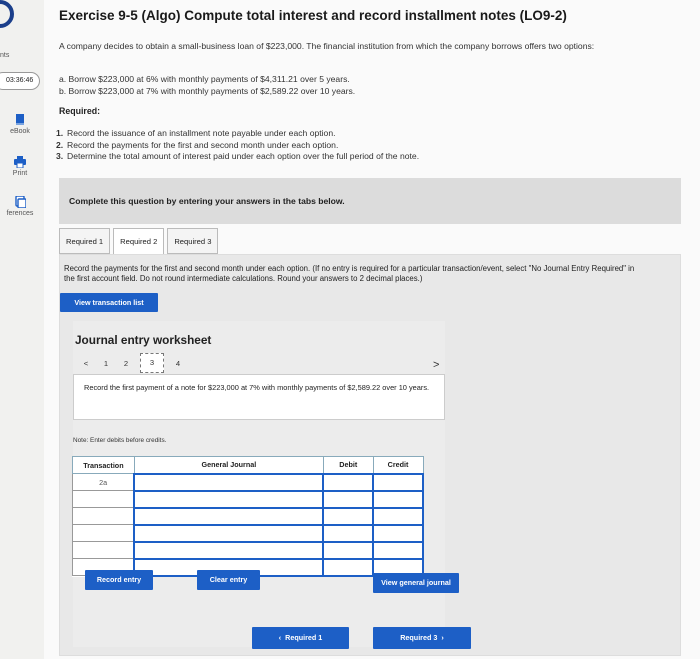  I want to click on col-credit: Credit, so click(398, 465).